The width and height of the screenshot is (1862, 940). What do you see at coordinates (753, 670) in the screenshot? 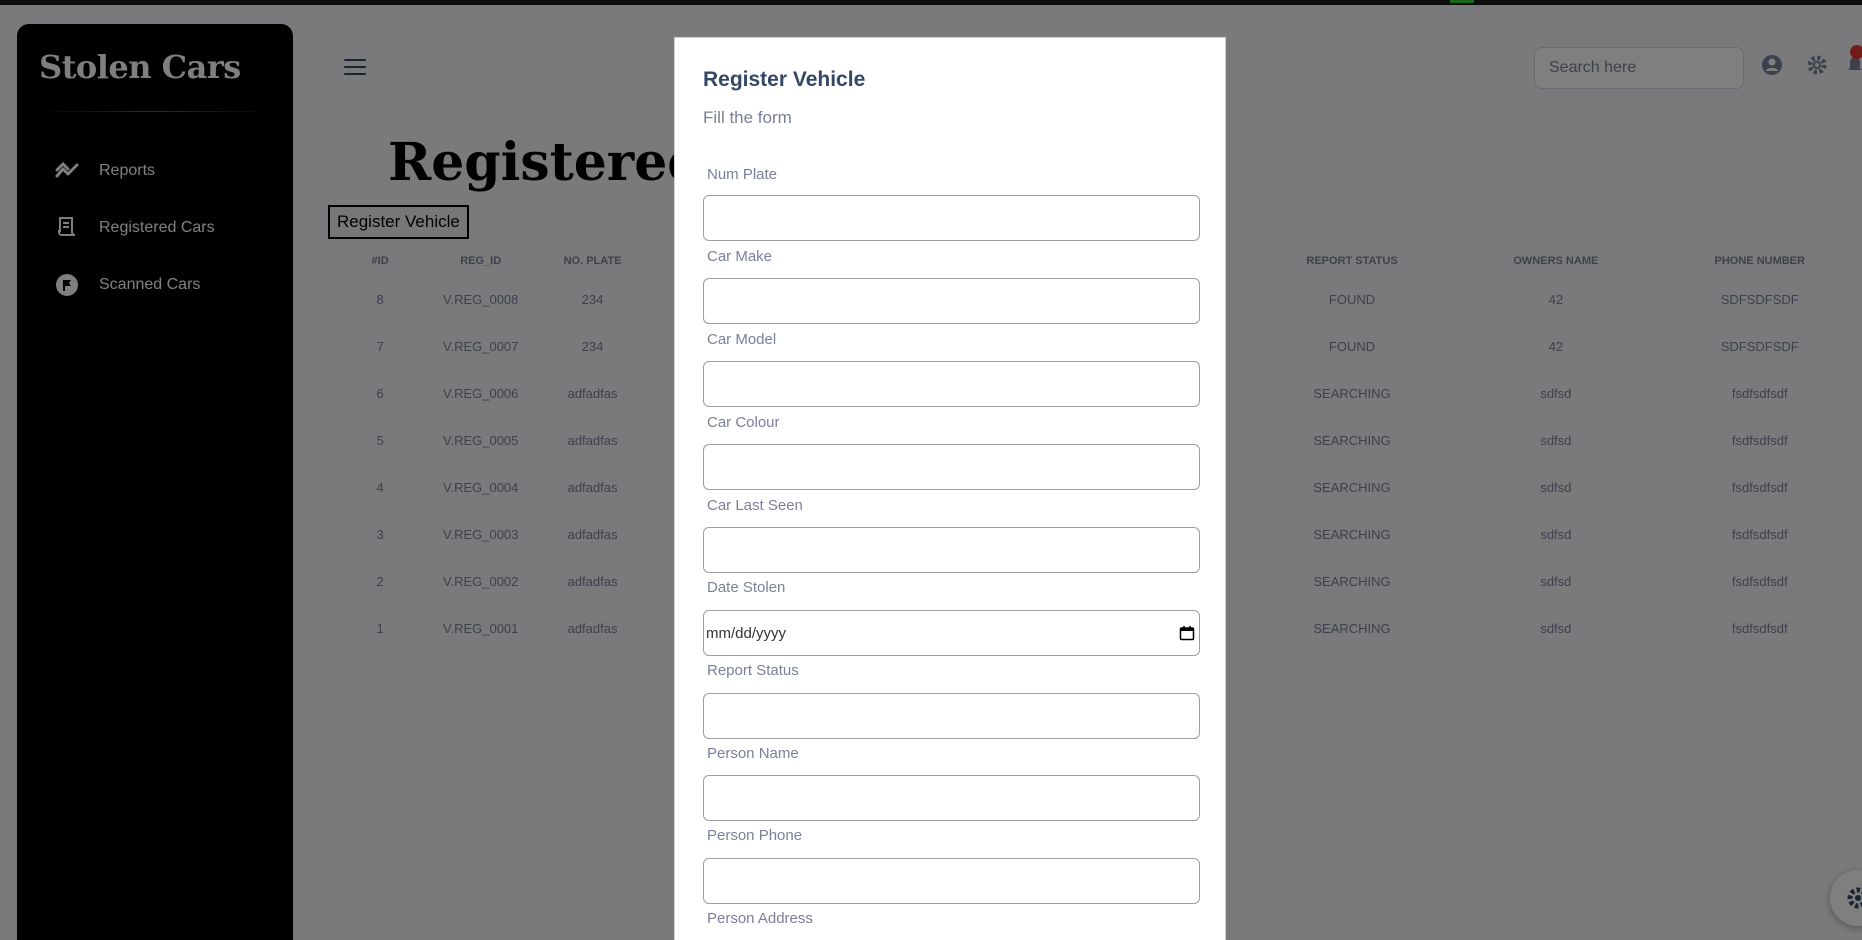
I see `report-status-label: Report Status` at bounding box center [753, 670].